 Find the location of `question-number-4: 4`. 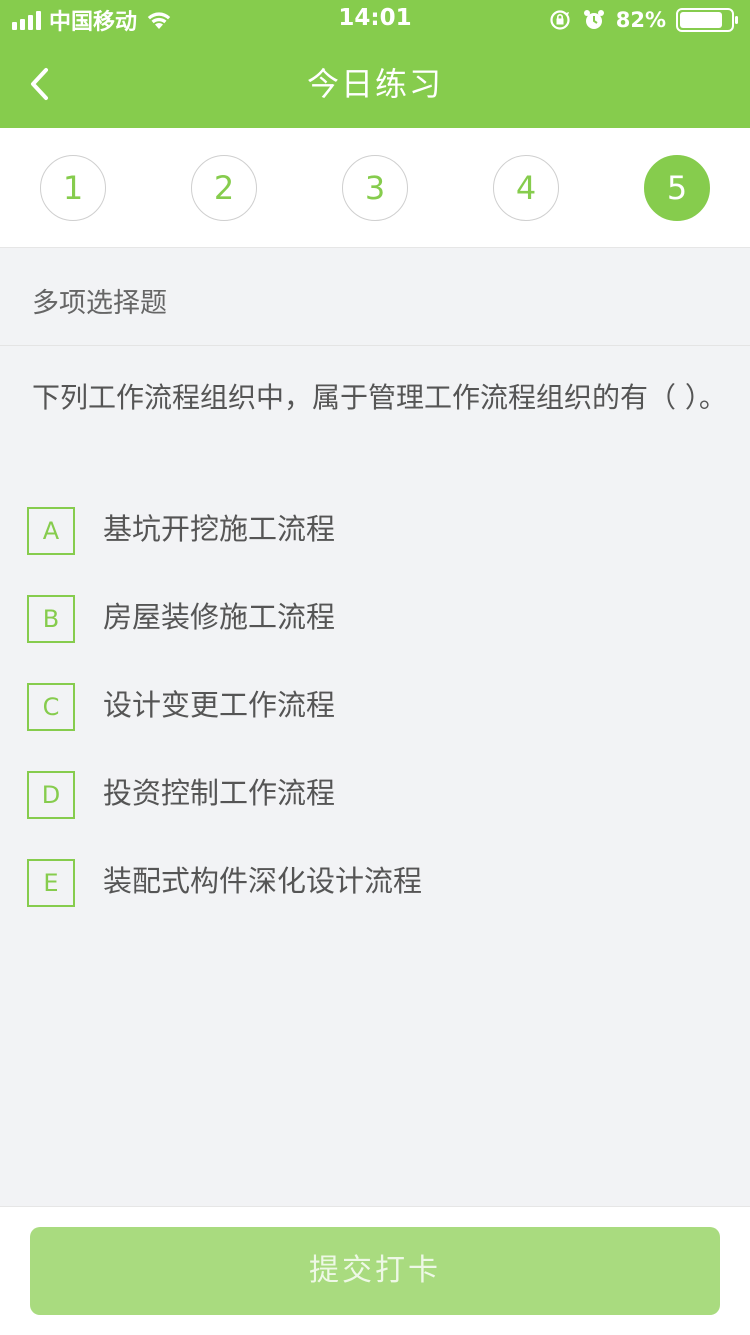

question-number-4: 4 is located at coordinates (526, 188).